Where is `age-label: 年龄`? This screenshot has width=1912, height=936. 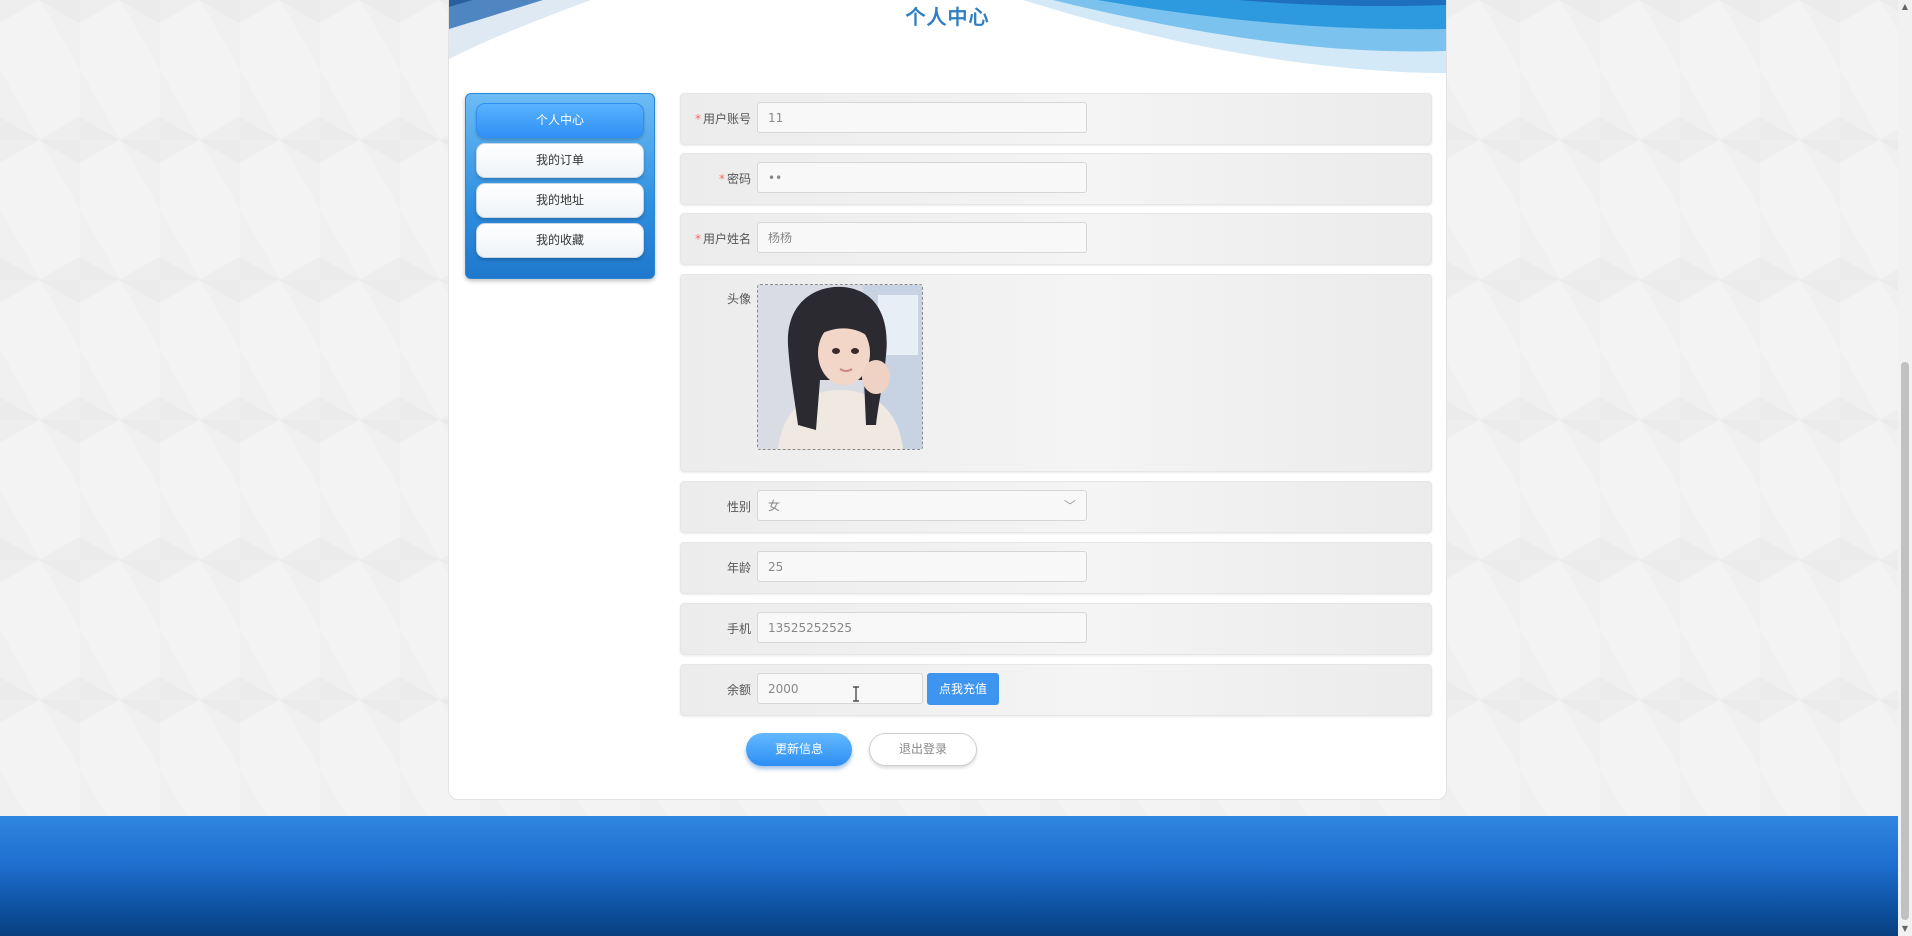 age-label: 年龄 is located at coordinates (738, 568).